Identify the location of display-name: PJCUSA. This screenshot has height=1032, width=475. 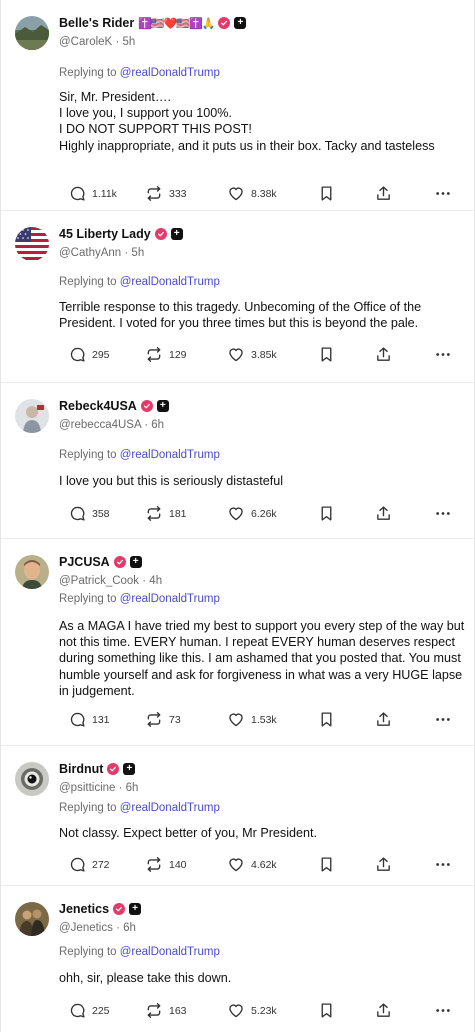
(84, 562).